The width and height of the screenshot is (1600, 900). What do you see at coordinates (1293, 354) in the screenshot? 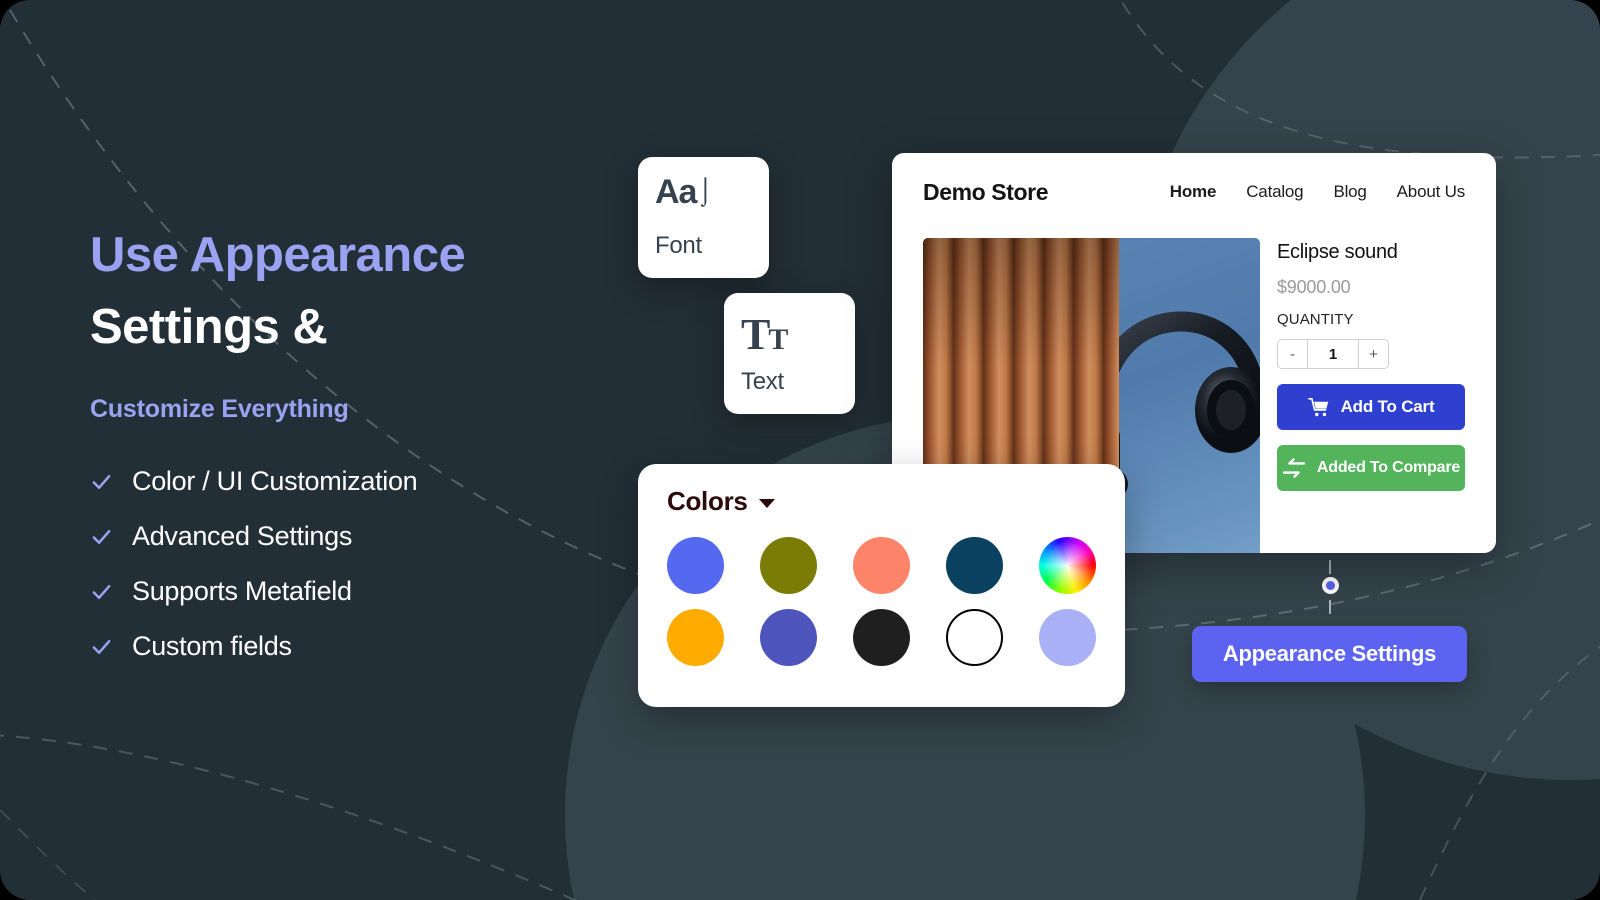
I see `quantity-decrement-button: -` at bounding box center [1293, 354].